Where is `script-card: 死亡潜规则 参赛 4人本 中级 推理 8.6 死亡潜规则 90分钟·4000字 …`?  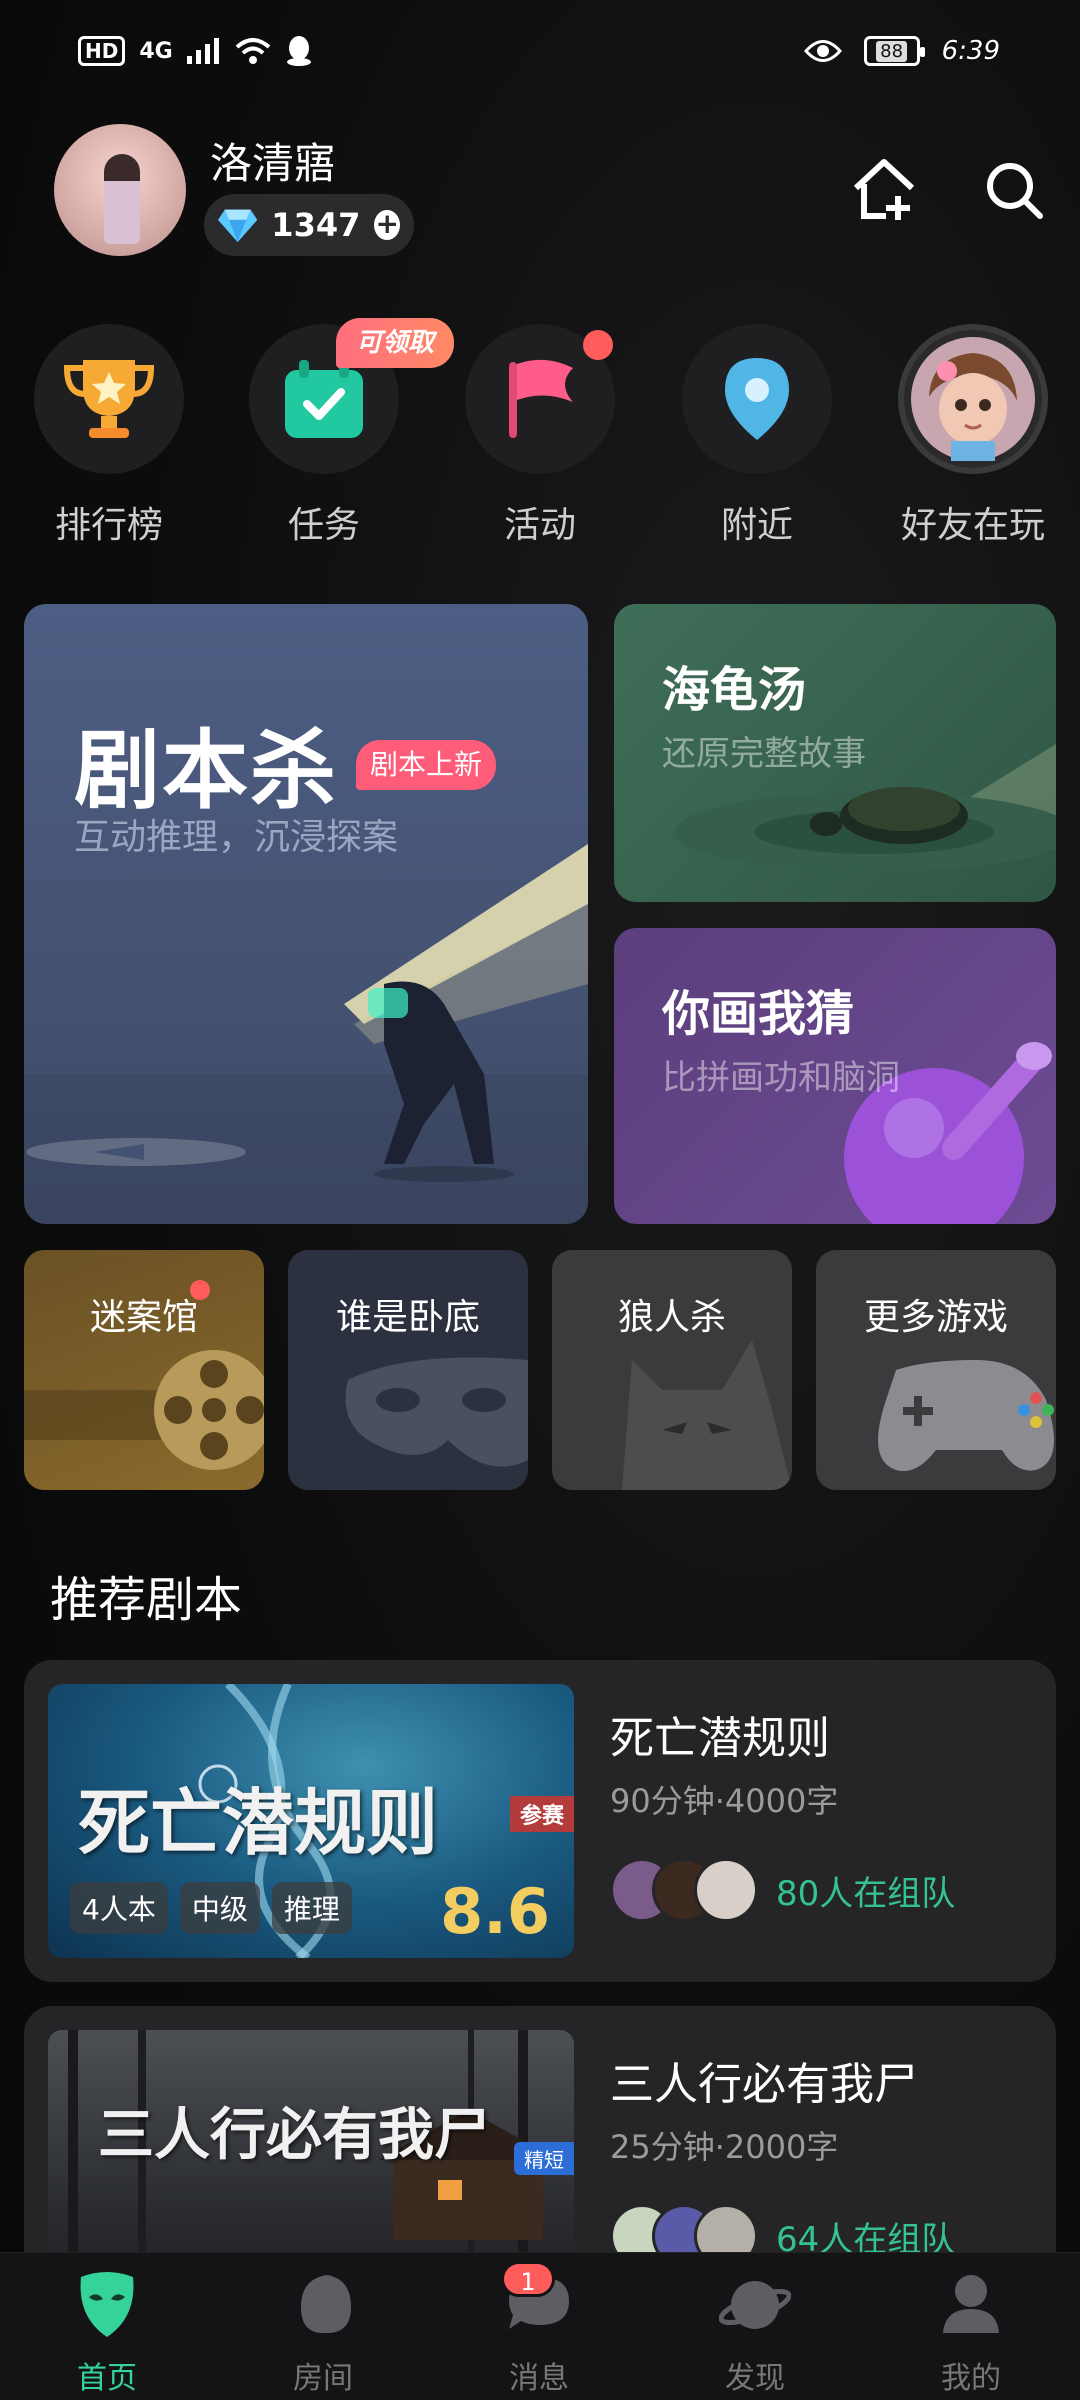
script-card: 死亡潜规则 参赛 4人本 中级 推理 8.6 死亡潜规则 90分钟·4000字 … is located at coordinates (540, 1821).